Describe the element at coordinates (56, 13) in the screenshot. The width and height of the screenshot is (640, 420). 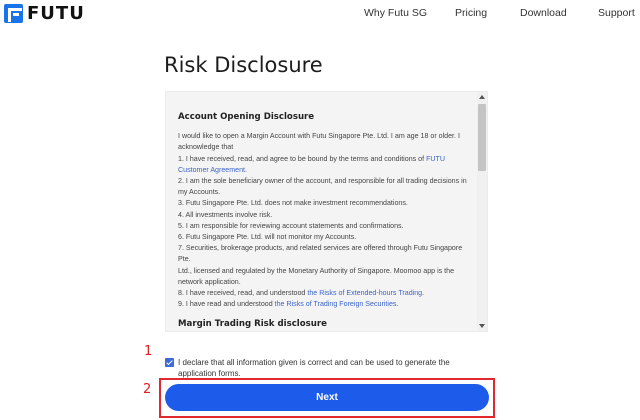
I see `logo-text: FUTU` at that location.